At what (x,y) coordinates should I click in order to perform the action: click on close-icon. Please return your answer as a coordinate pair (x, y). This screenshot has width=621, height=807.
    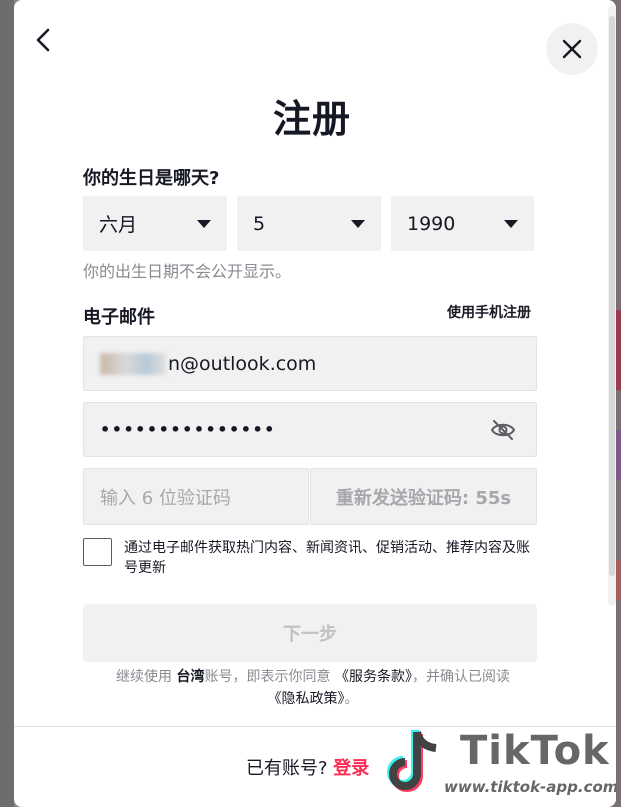
    Looking at the image, I should click on (572, 49).